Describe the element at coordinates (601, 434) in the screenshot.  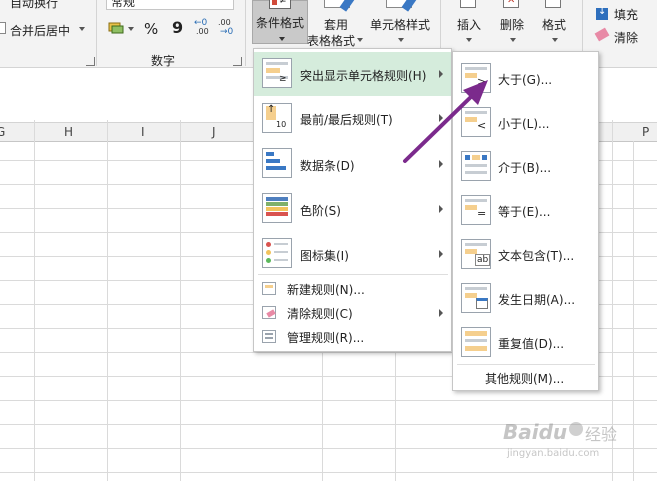
I see `watermark-cn: 经验` at that location.